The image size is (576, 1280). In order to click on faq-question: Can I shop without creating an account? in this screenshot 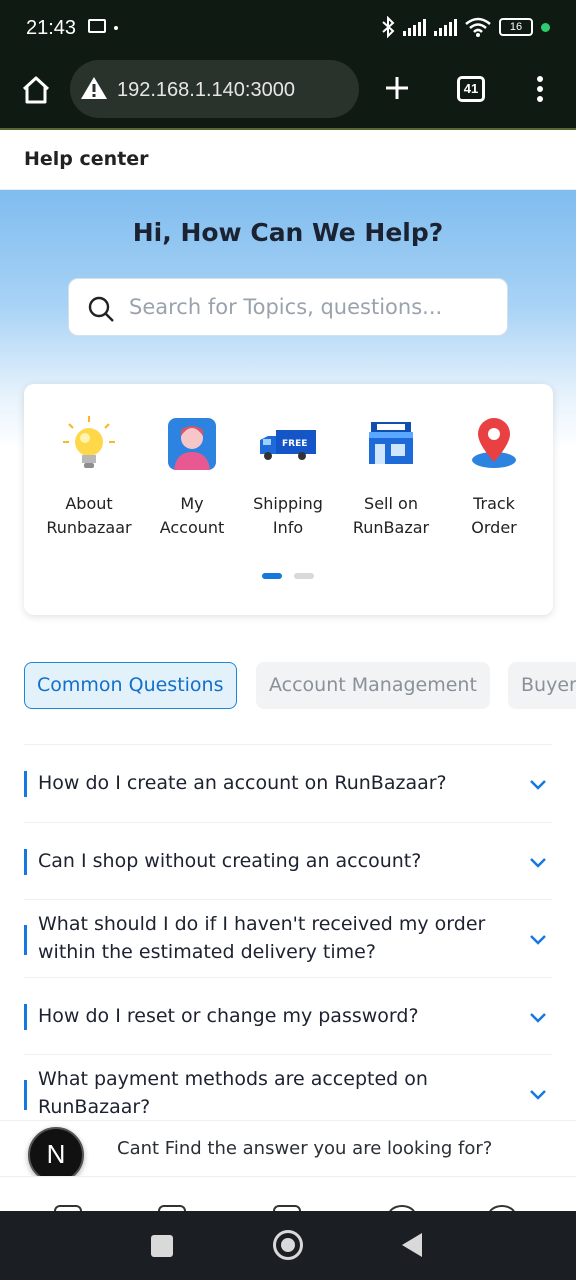, I will do `click(270, 861)`.